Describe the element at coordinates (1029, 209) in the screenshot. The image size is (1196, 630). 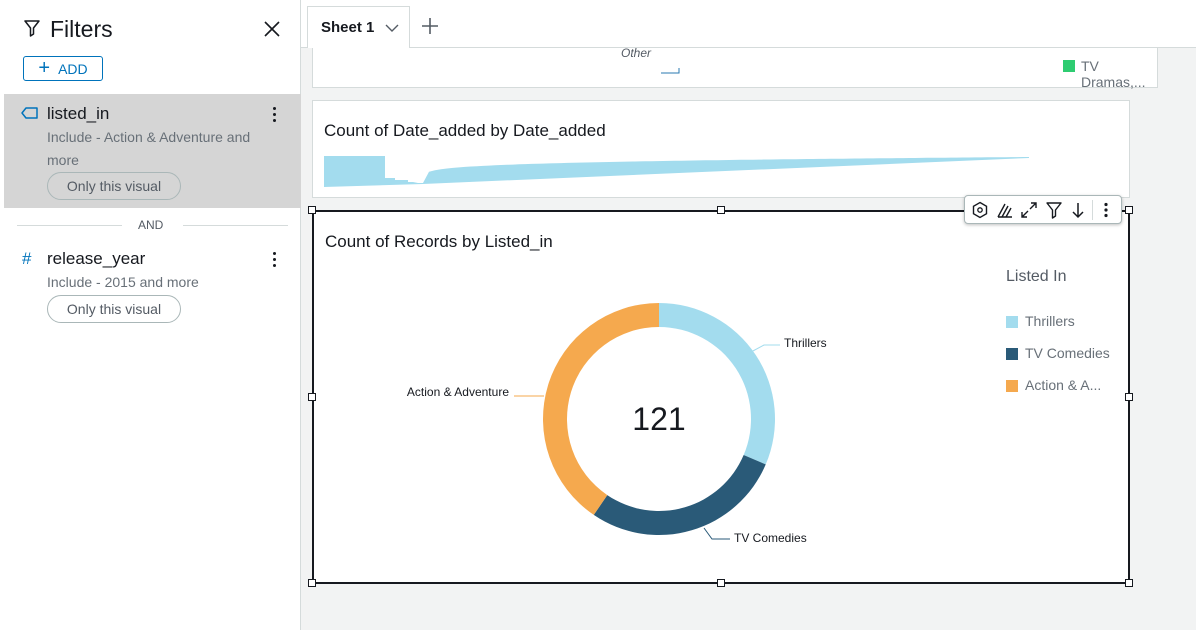
I see `expand-icon` at that location.